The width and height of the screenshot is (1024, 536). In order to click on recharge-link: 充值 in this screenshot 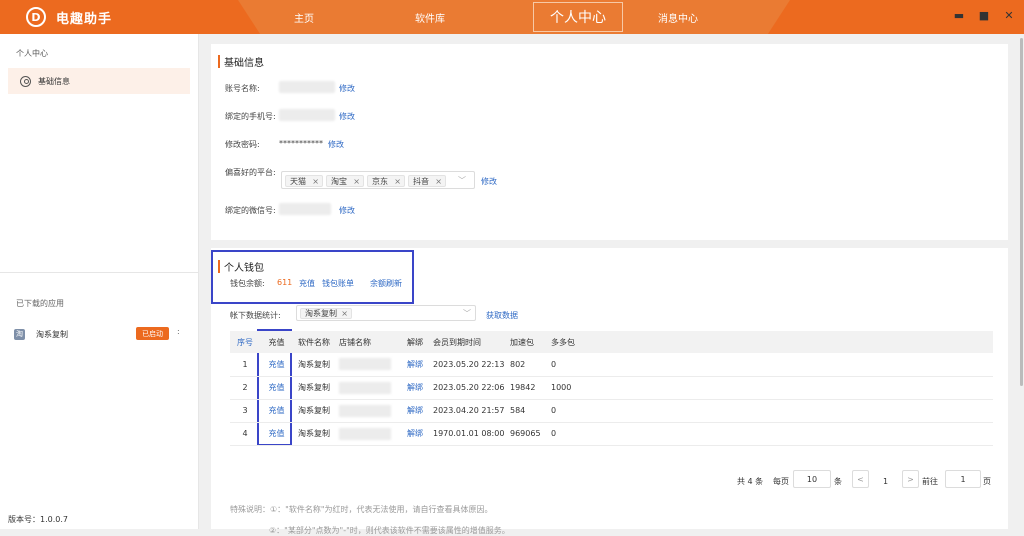, I will do `click(307, 283)`.